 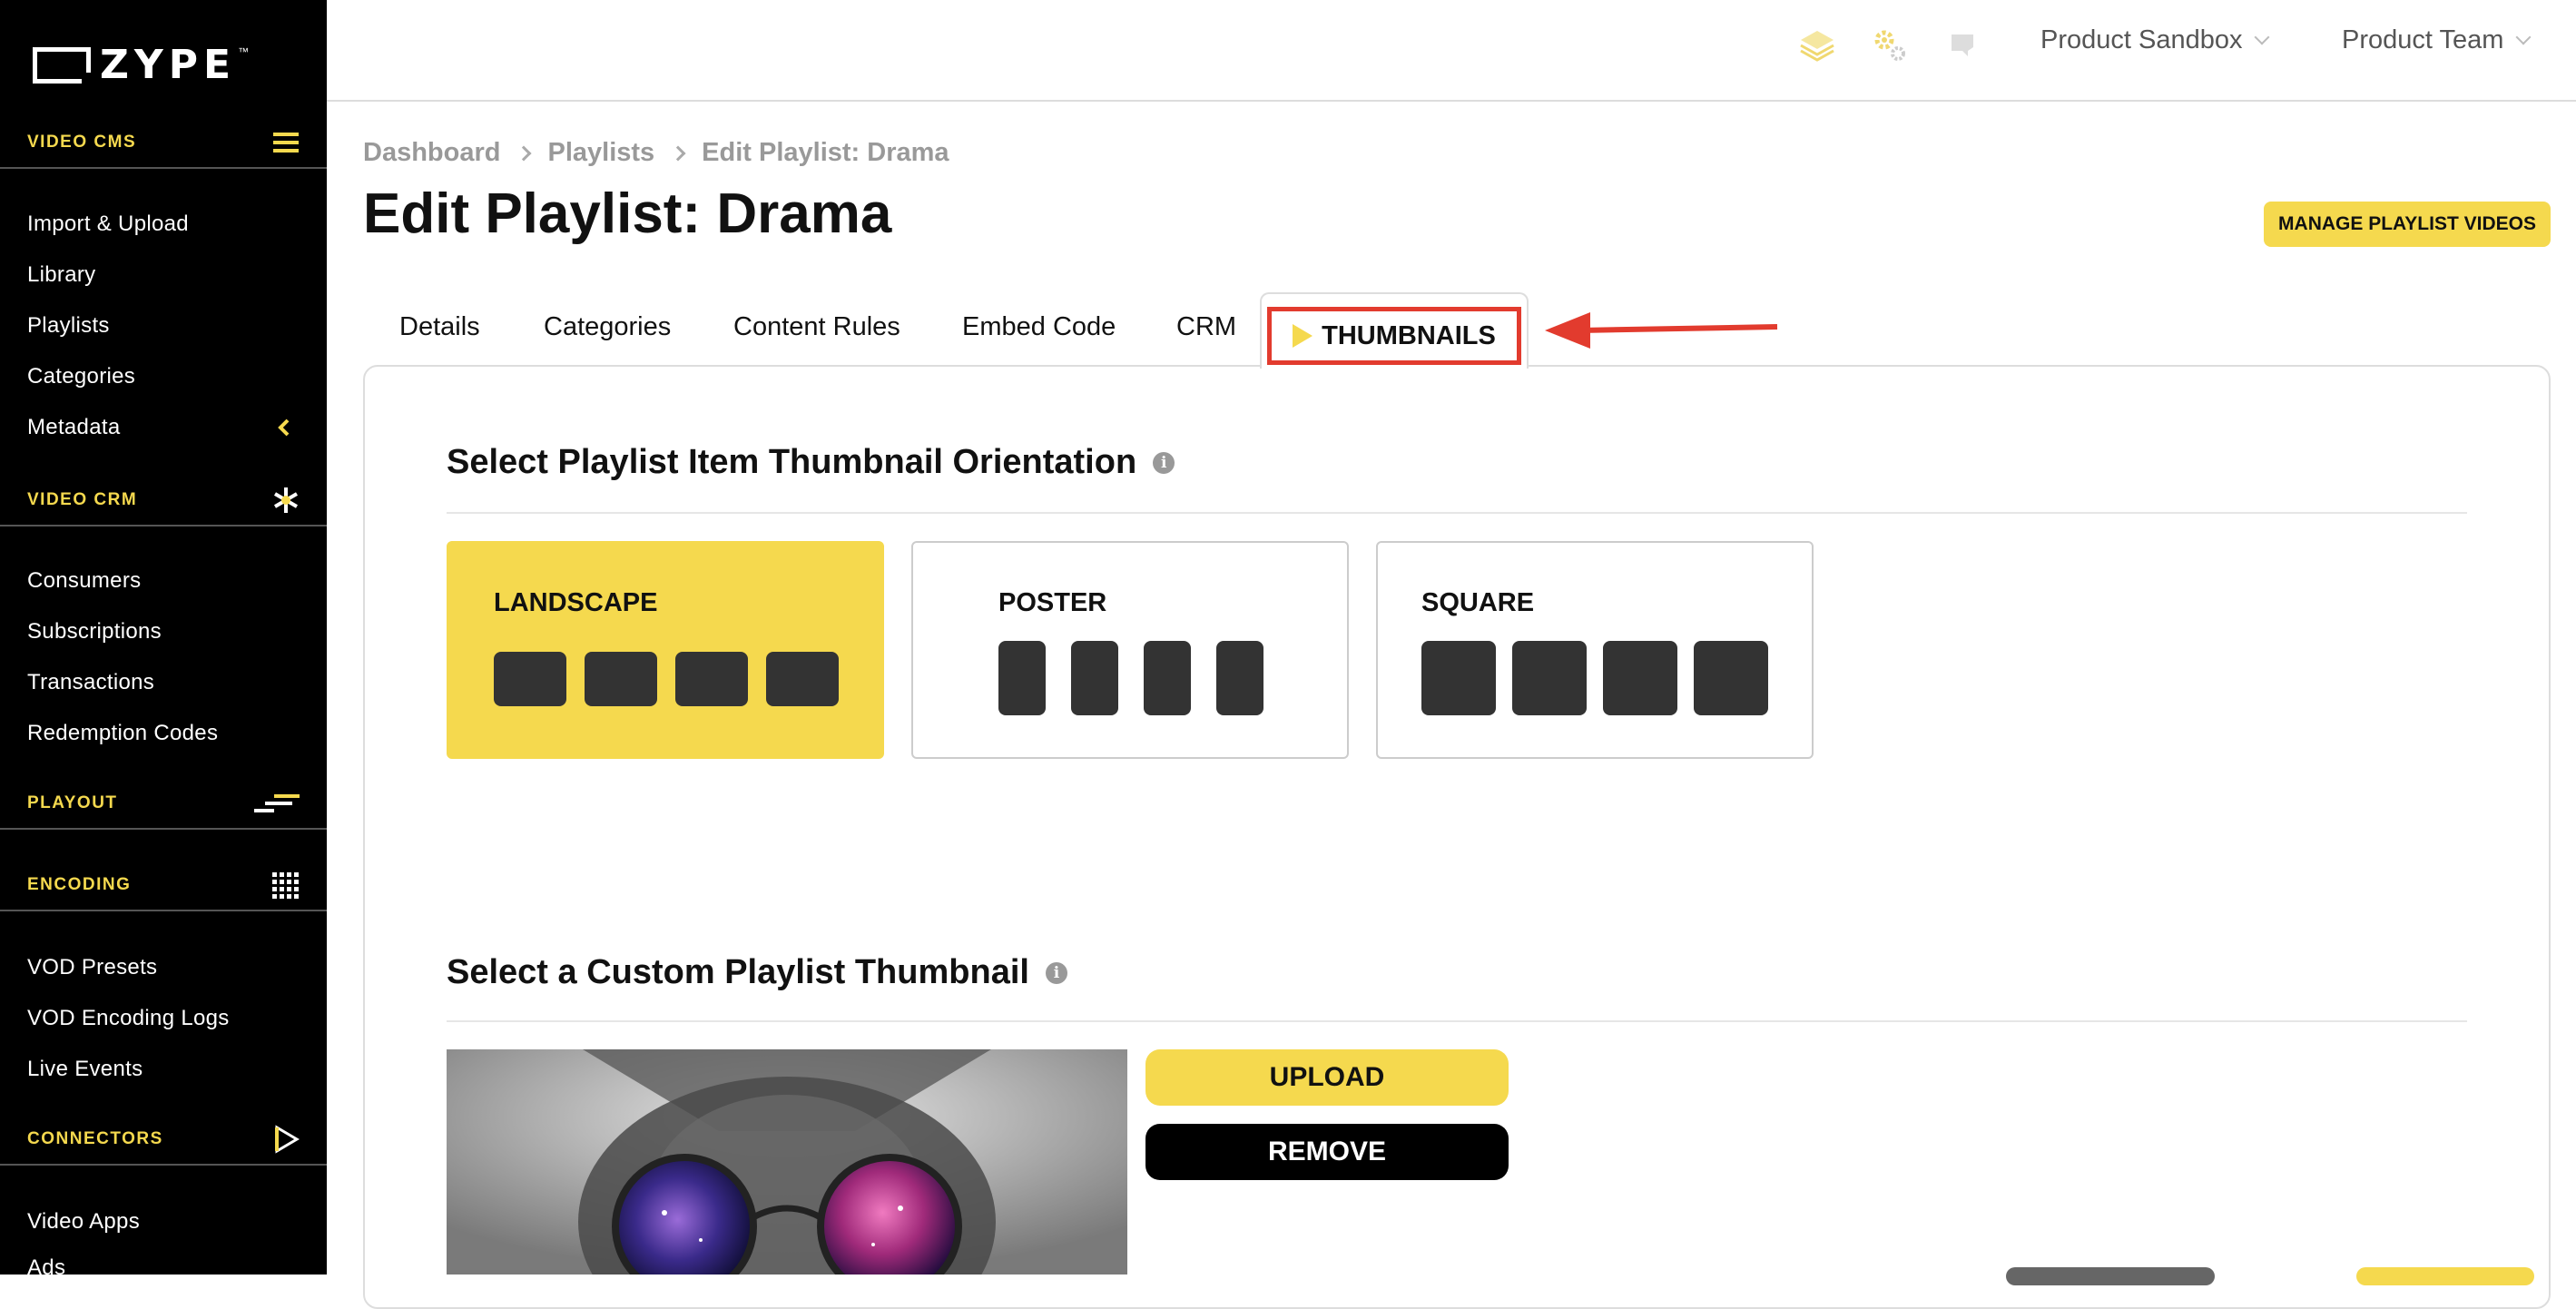 What do you see at coordinates (122, 733) in the screenshot?
I see `sidebar-item-redemption-codes: Redemption Codes` at bounding box center [122, 733].